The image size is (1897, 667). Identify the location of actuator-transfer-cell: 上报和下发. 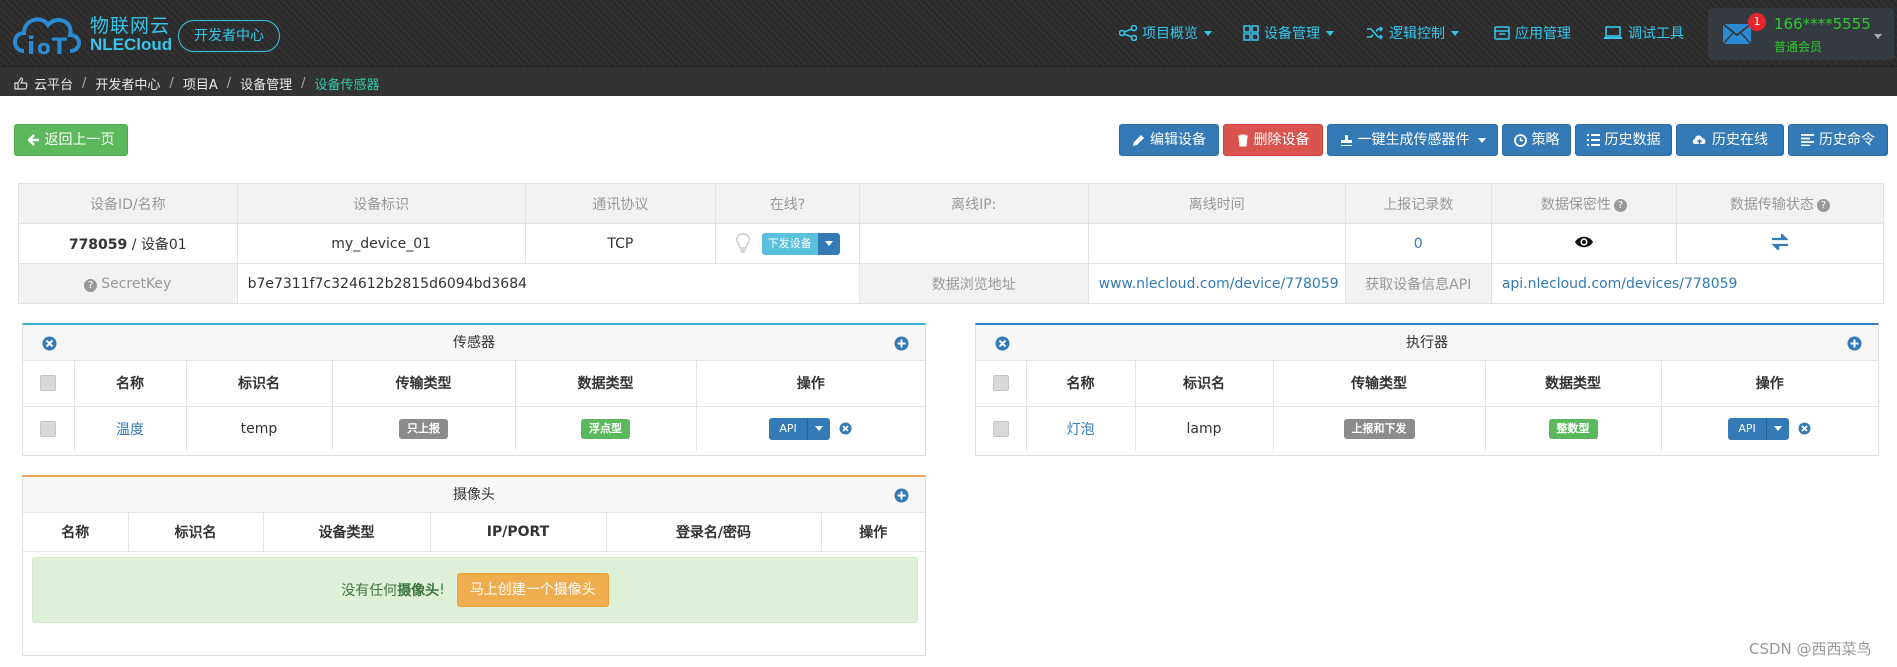
(1379, 428).